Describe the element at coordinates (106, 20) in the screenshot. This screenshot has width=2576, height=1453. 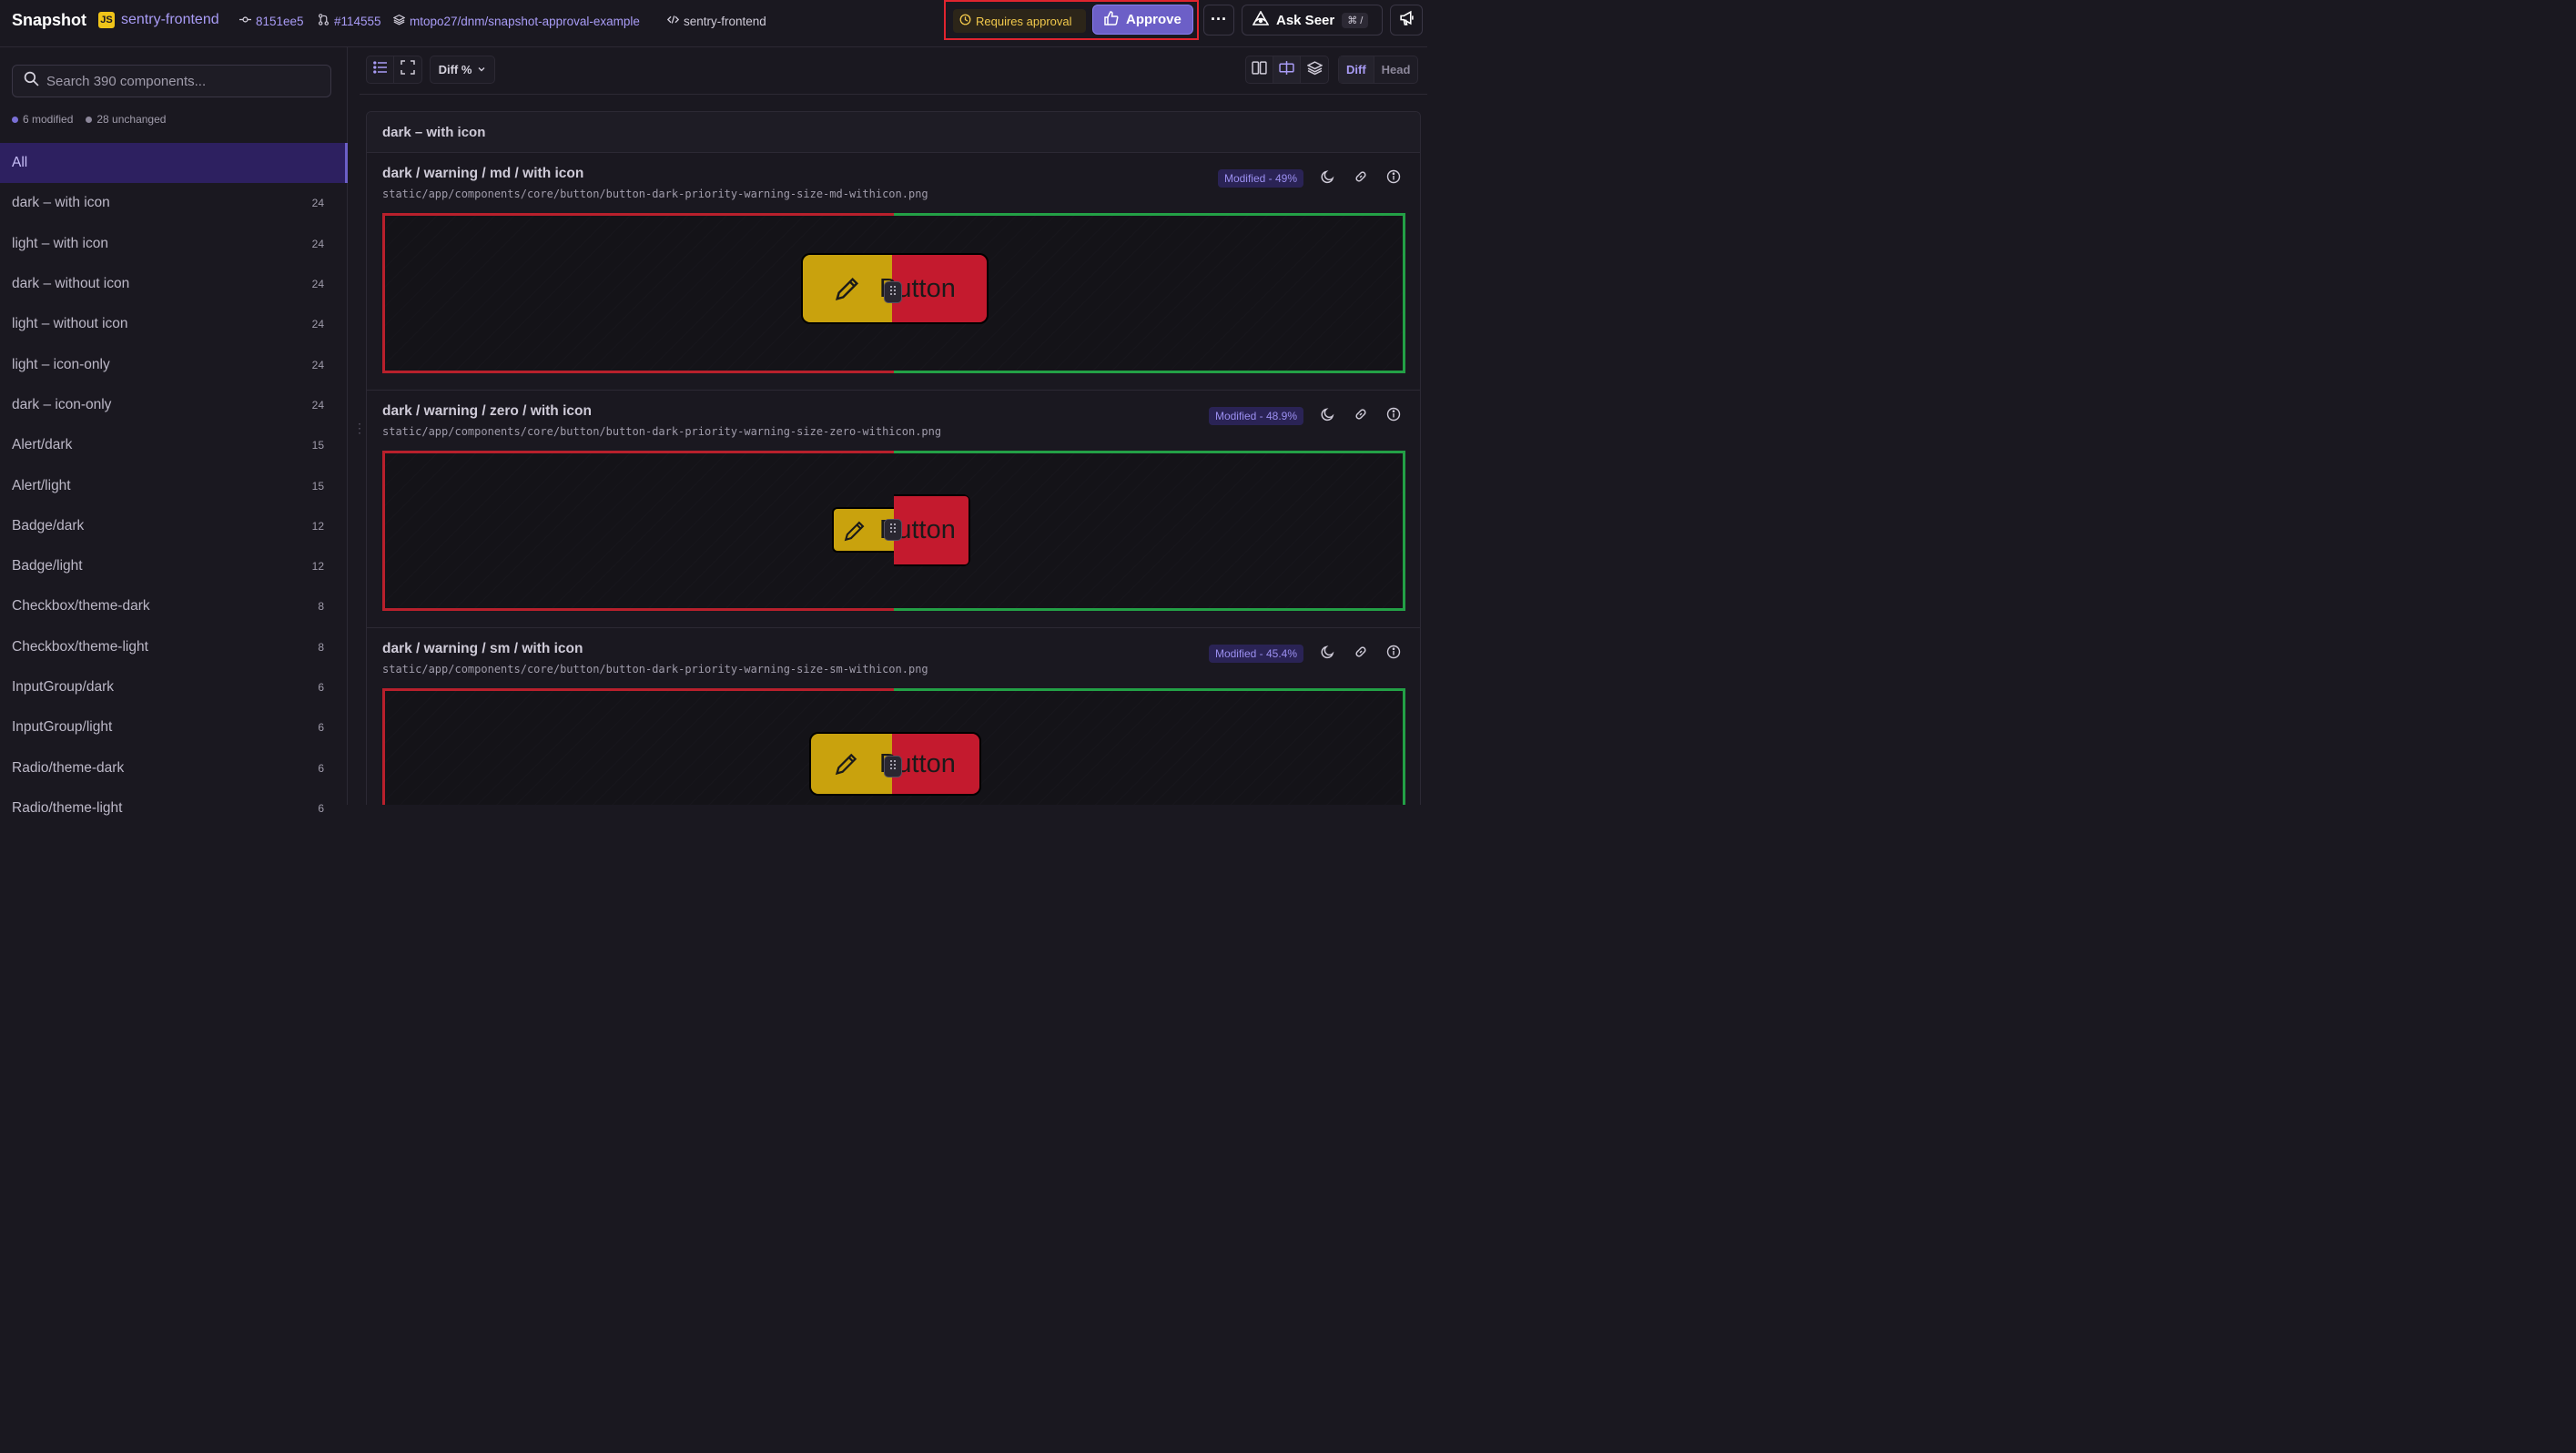
I see `project-platform-badge: JS` at that location.